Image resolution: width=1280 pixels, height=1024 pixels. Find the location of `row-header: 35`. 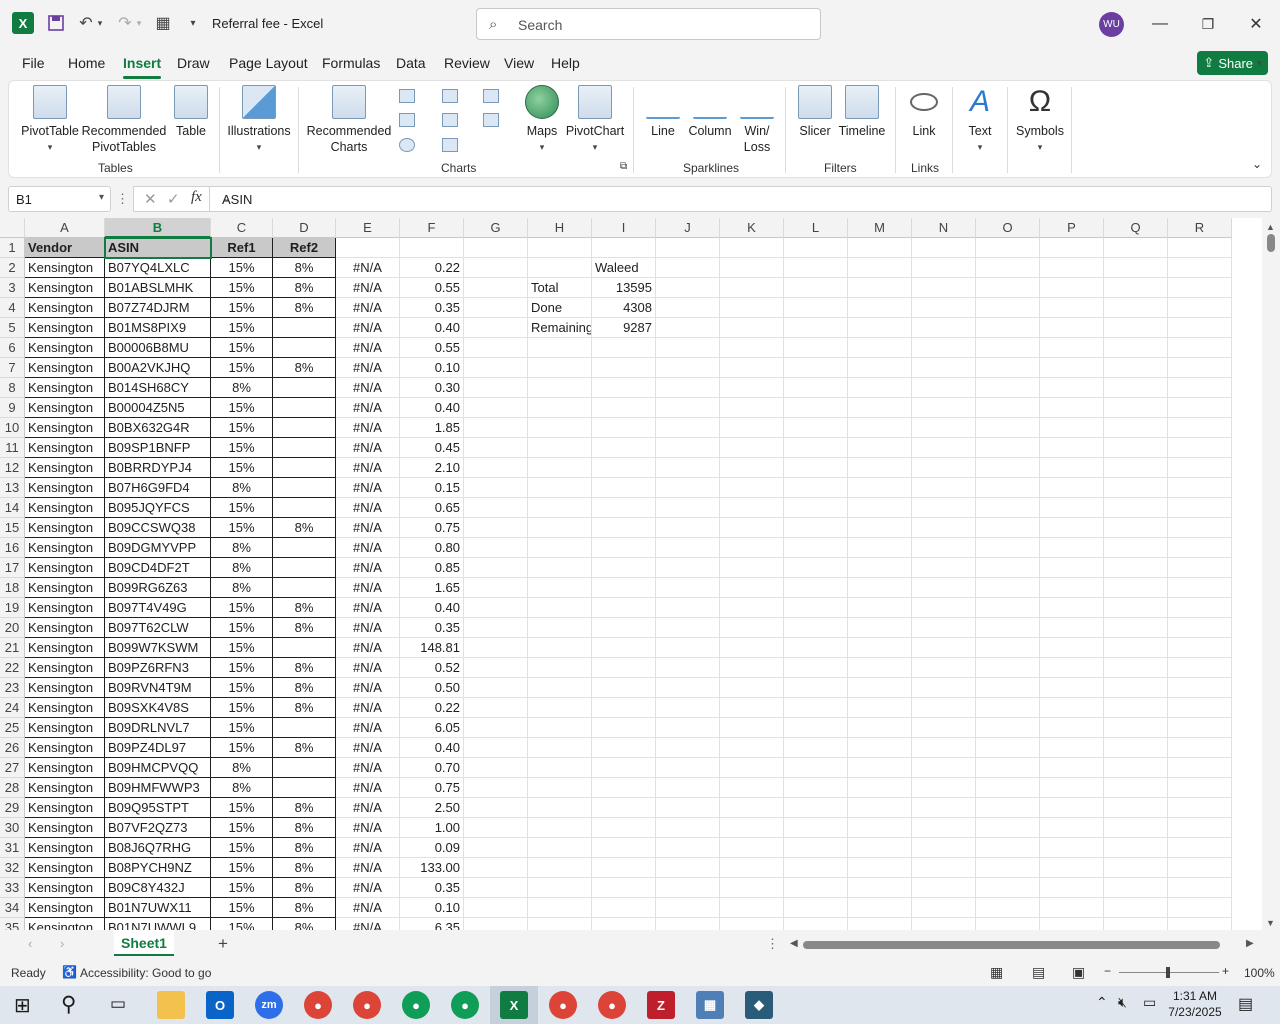

row-header: 35 is located at coordinates (12, 924).